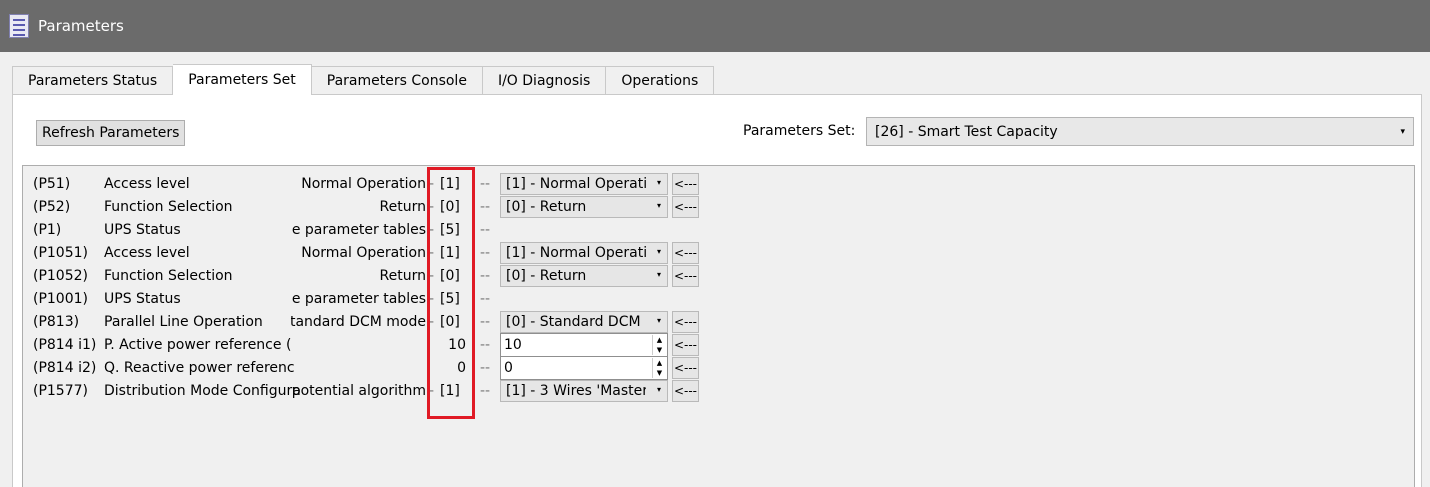 This screenshot has height=487, width=1430. What do you see at coordinates (52, 207) in the screenshot?
I see `parameter-code: (P52)` at bounding box center [52, 207].